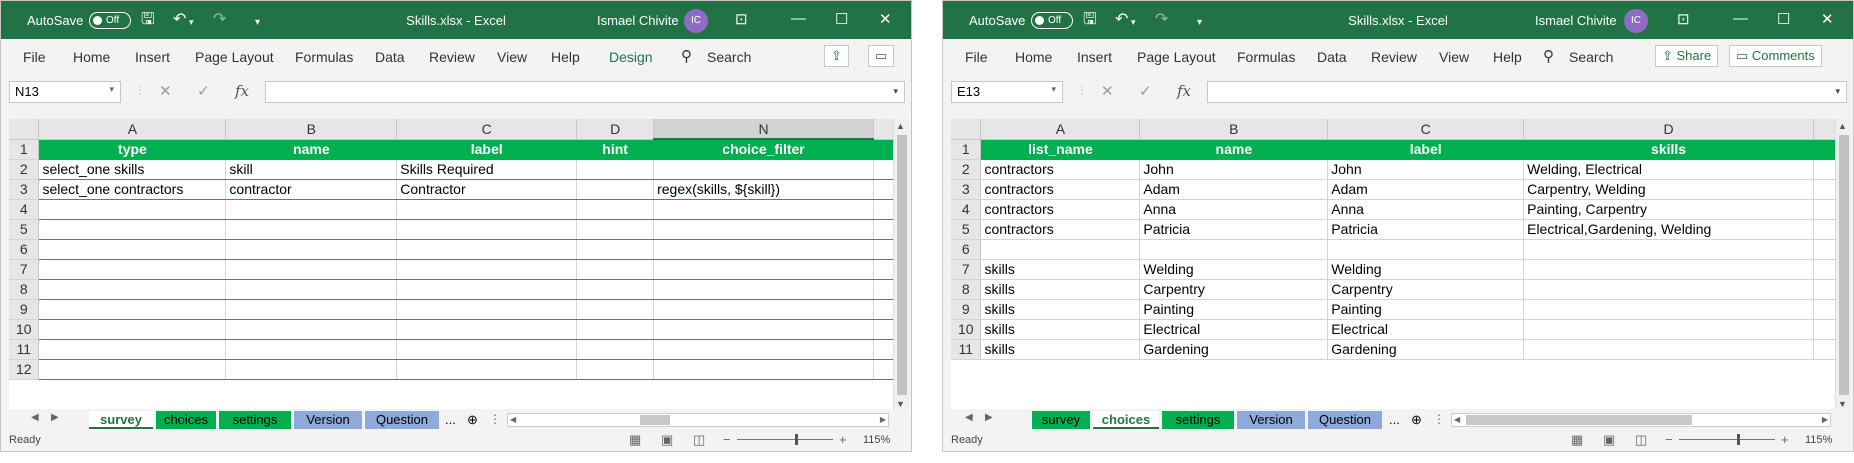 The width and height of the screenshot is (1854, 463). Describe the element at coordinates (1426, 309) in the screenshot. I see `cell: Painting` at that location.